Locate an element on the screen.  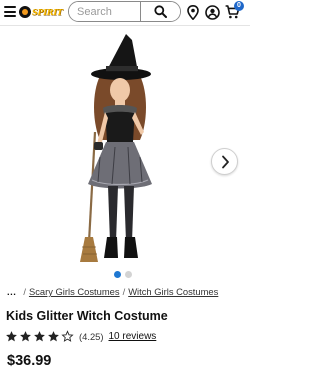
product-rating: (4.25) 10 reviews is located at coordinates (80, 336).